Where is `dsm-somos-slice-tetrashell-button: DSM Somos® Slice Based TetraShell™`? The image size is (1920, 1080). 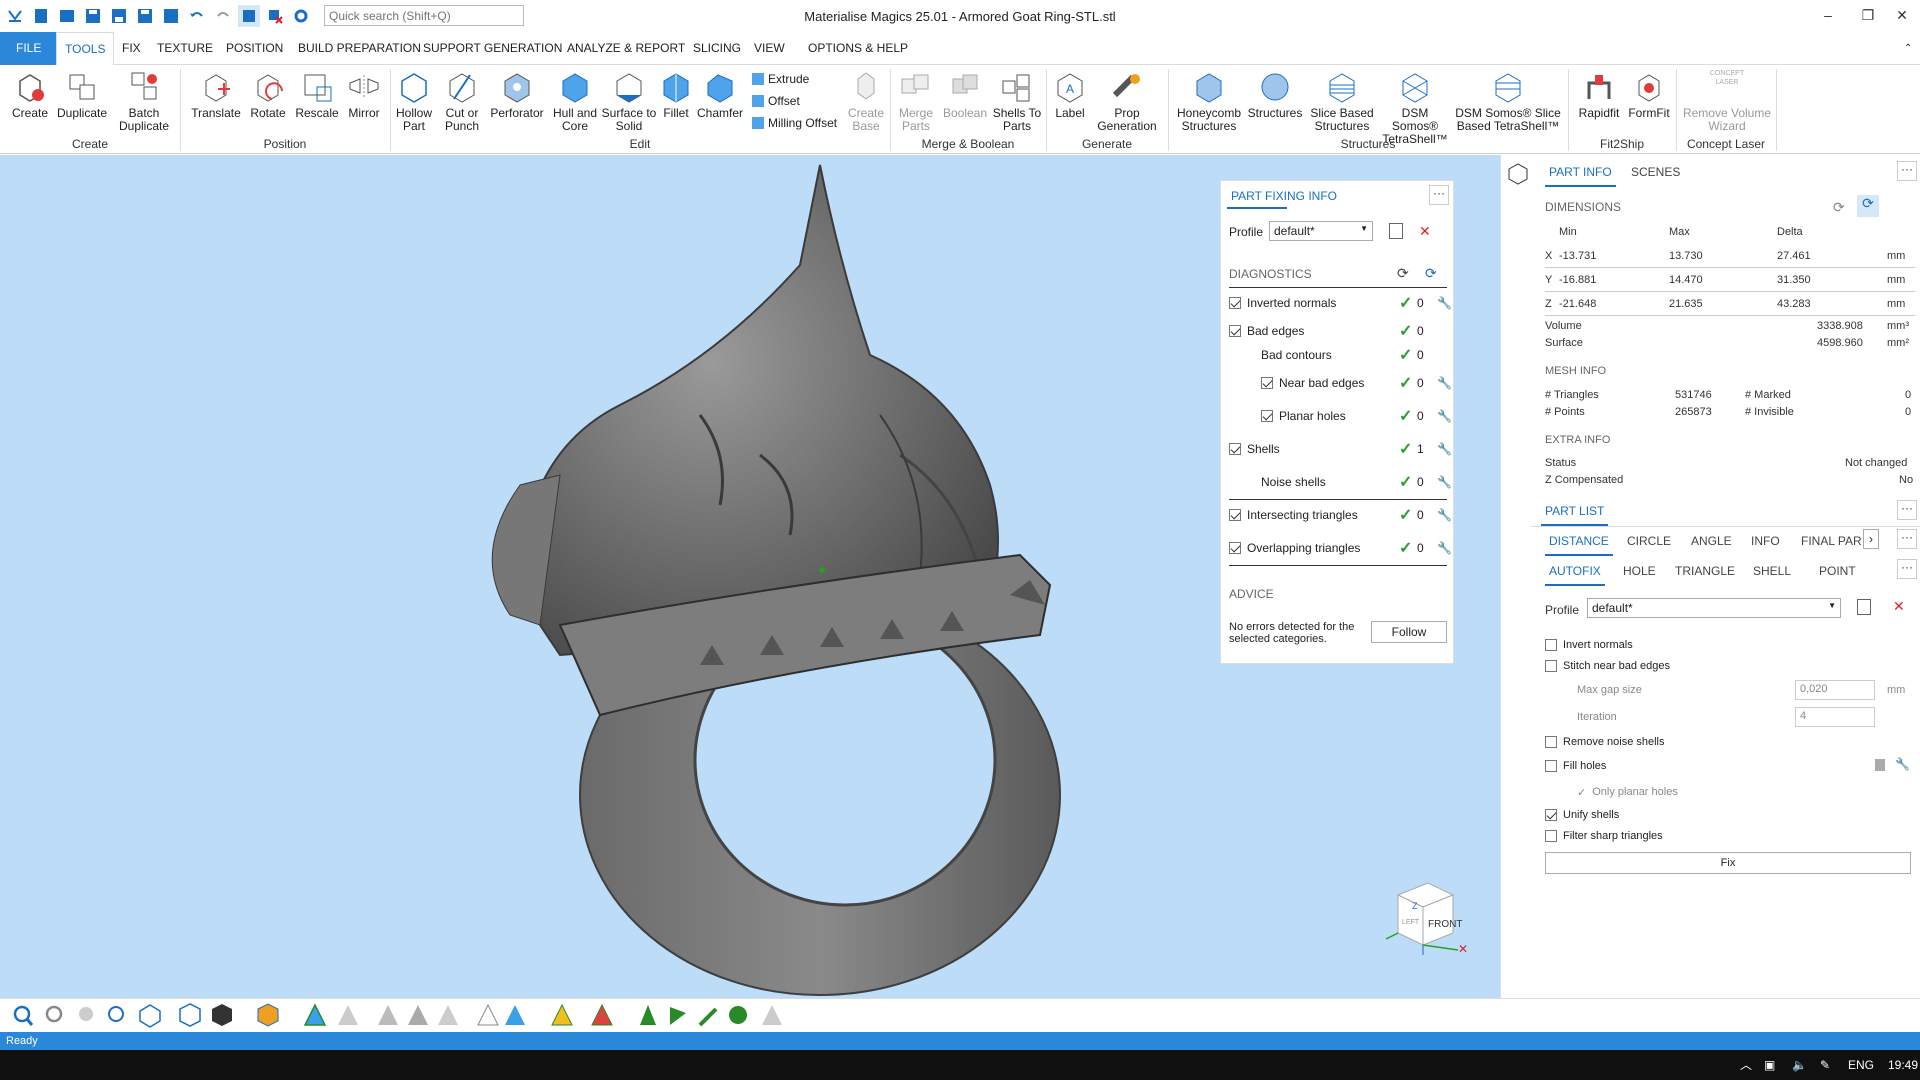
dsm-somos-slice-tetrashell-button: DSM Somos® Slice Based TetraShell™ is located at coordinates (1508, 101).